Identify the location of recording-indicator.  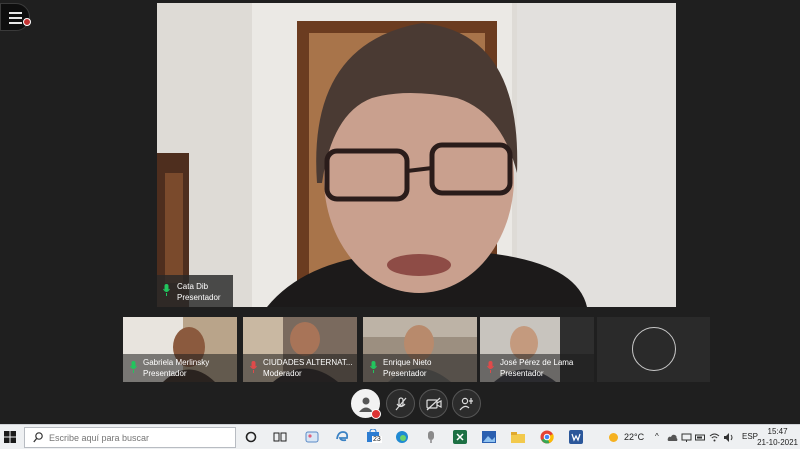
(27, 22).